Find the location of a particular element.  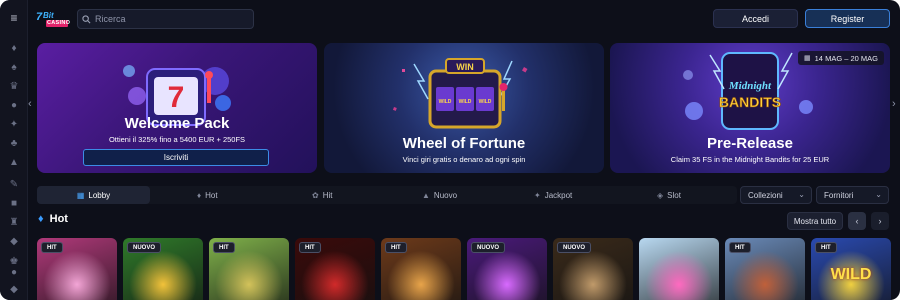

tab-hit: ✿ Hit is located at coordinates (322, 195).